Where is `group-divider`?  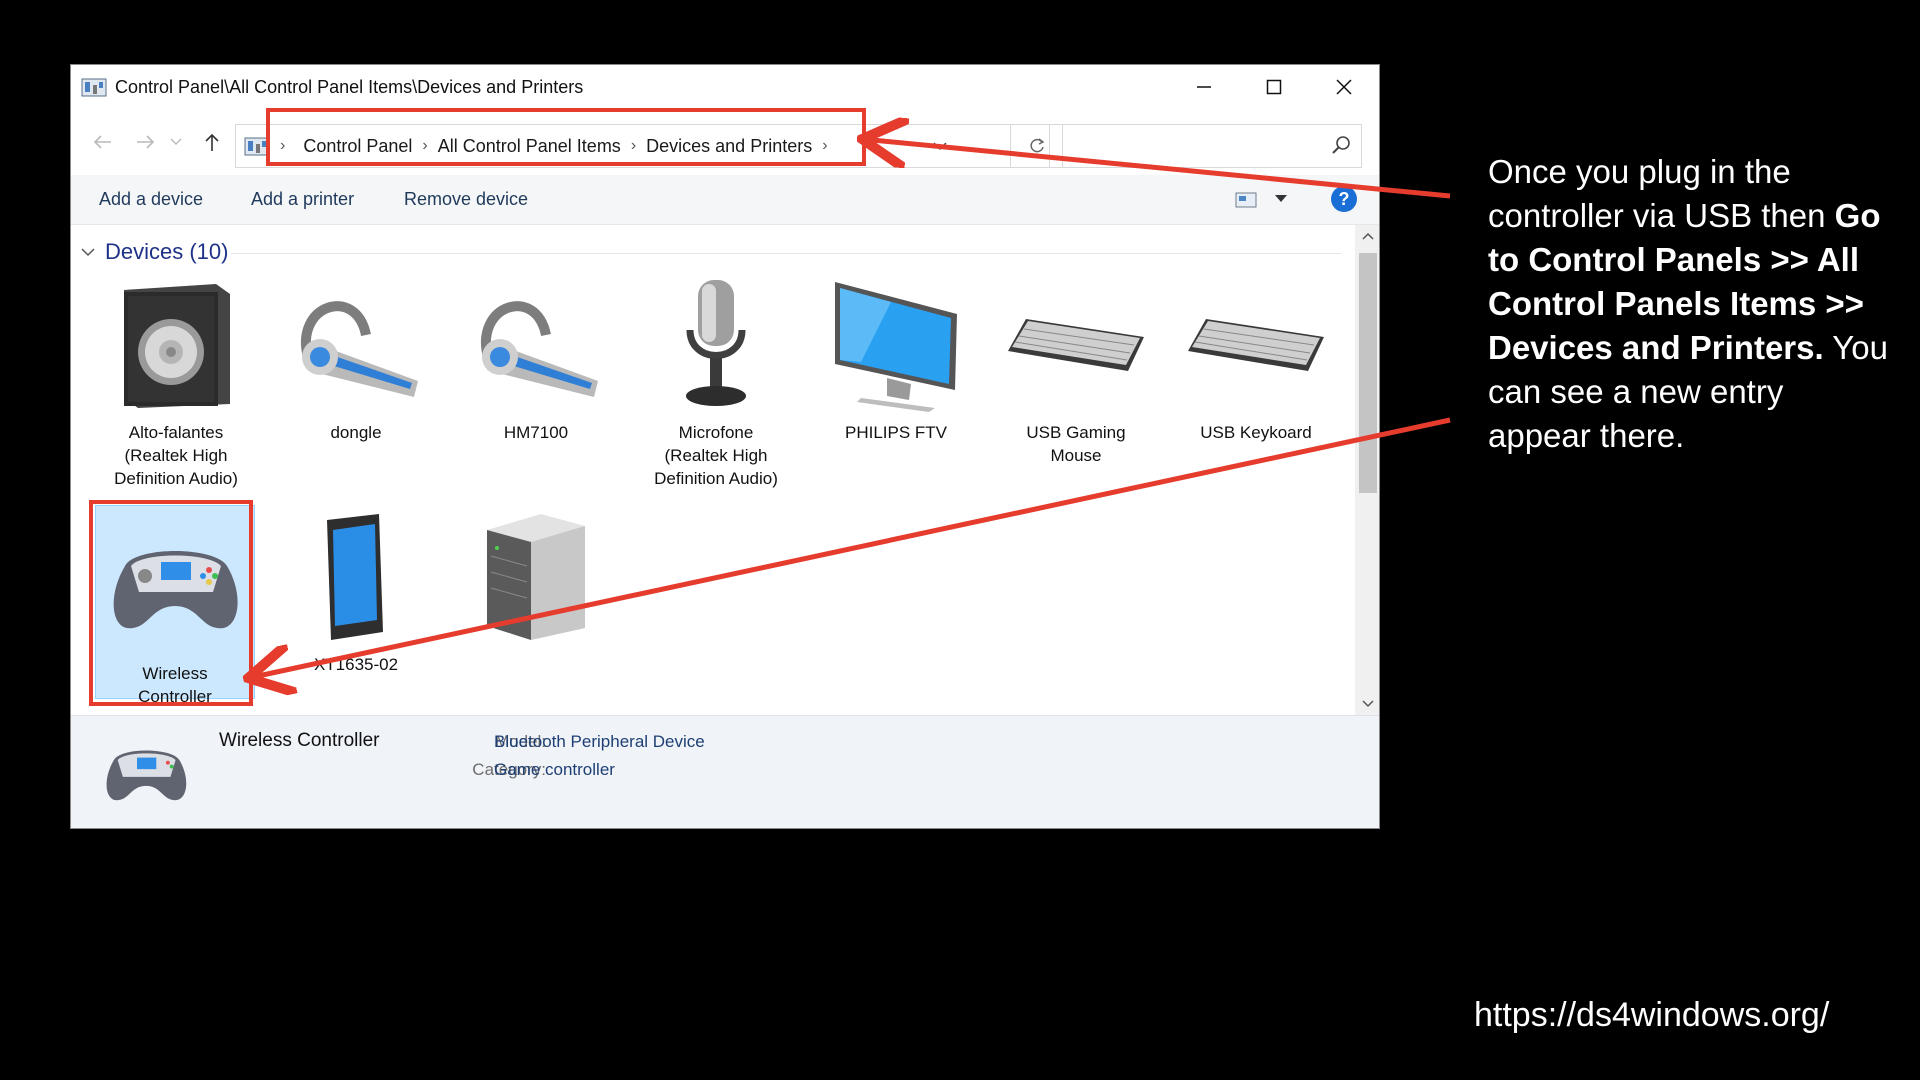 group-divider is located at coordinates (786, 253).